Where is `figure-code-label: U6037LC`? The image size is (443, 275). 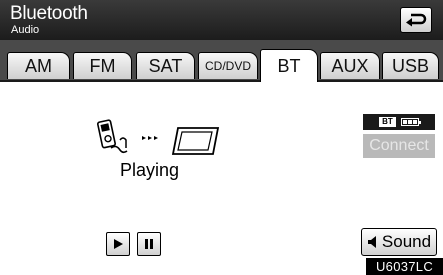
figure-code-label: U6037LC is located at coordinates (404, 266).